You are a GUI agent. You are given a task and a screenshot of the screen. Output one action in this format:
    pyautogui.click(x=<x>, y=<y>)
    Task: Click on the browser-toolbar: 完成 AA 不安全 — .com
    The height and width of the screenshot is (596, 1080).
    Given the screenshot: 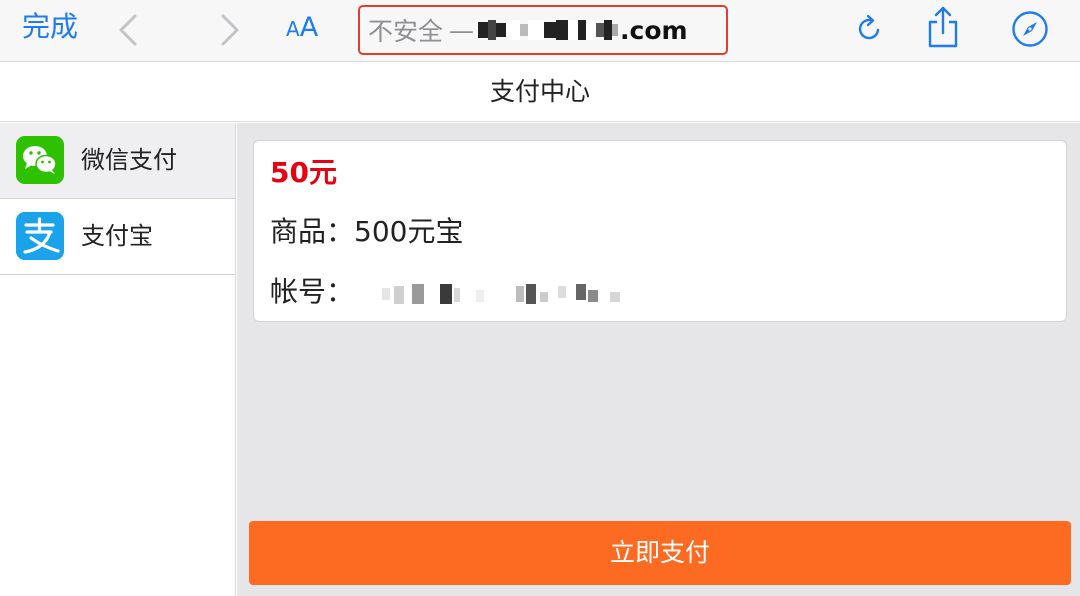 What is the action you would take?
    pyautogui.click(x=540, y=31)
    